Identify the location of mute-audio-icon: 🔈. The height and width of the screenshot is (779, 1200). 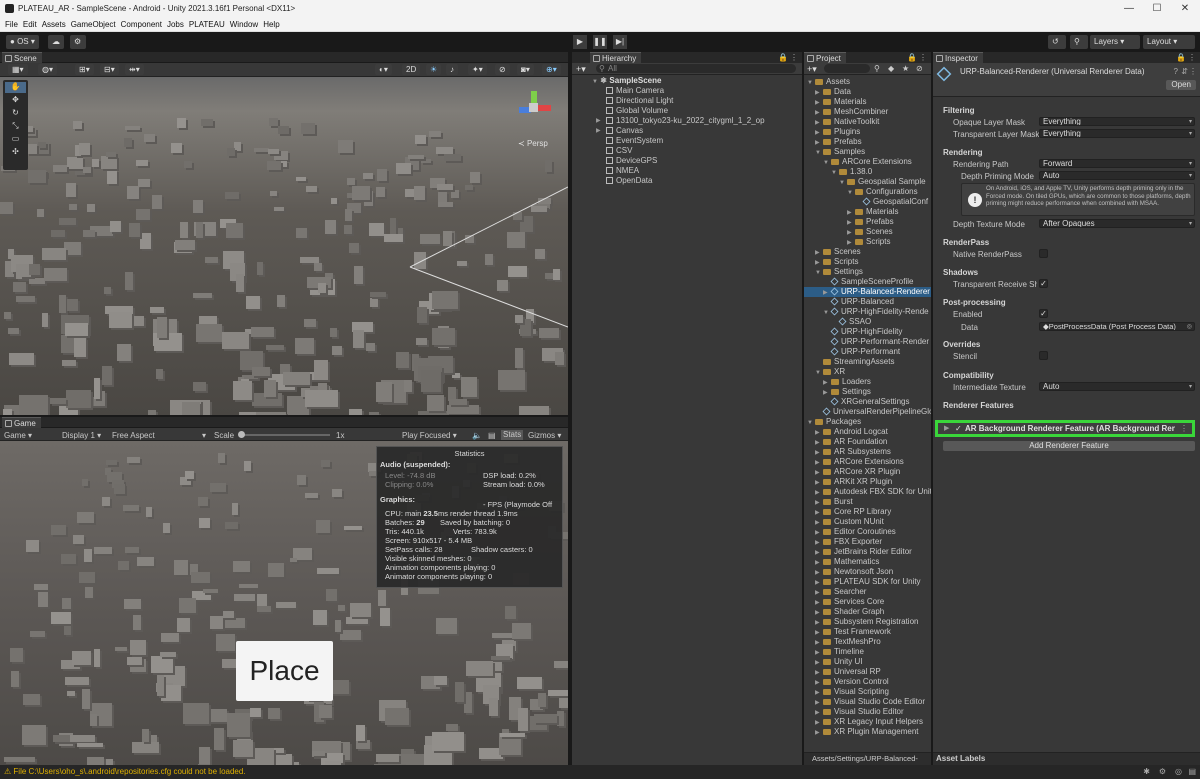
(477, 435).